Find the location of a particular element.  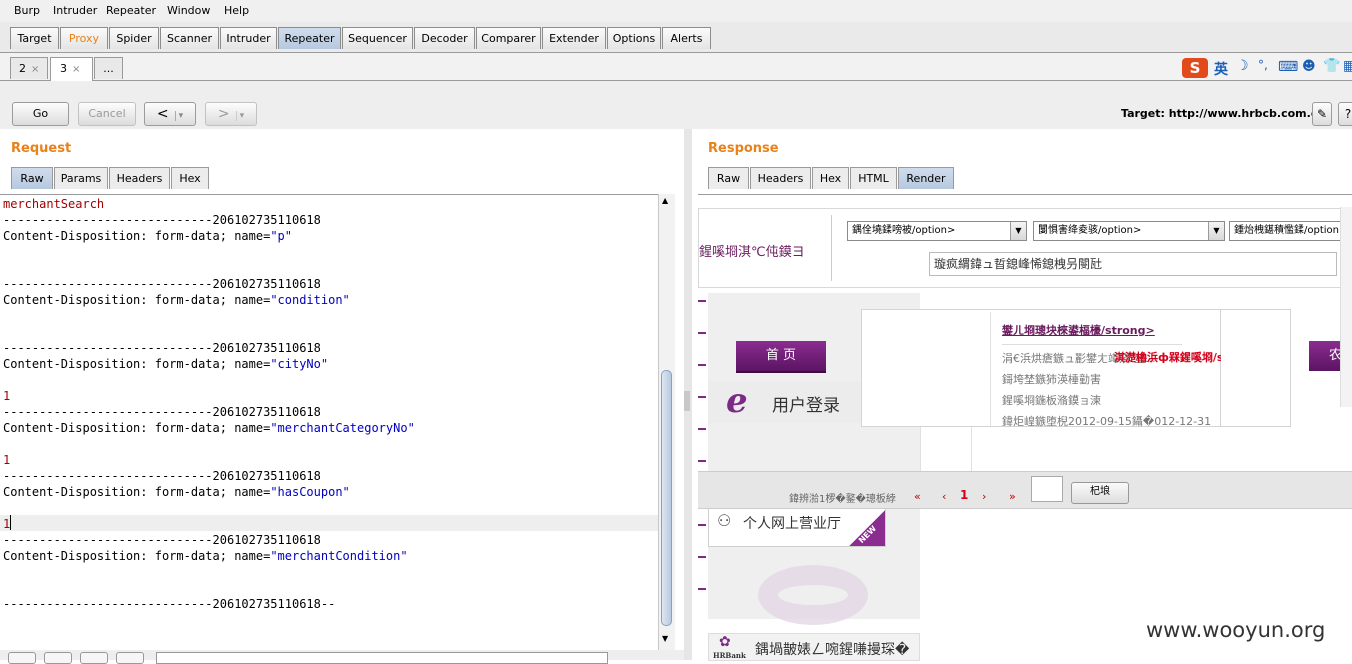

render-scrollbar is located at coordinates (1346, 307).